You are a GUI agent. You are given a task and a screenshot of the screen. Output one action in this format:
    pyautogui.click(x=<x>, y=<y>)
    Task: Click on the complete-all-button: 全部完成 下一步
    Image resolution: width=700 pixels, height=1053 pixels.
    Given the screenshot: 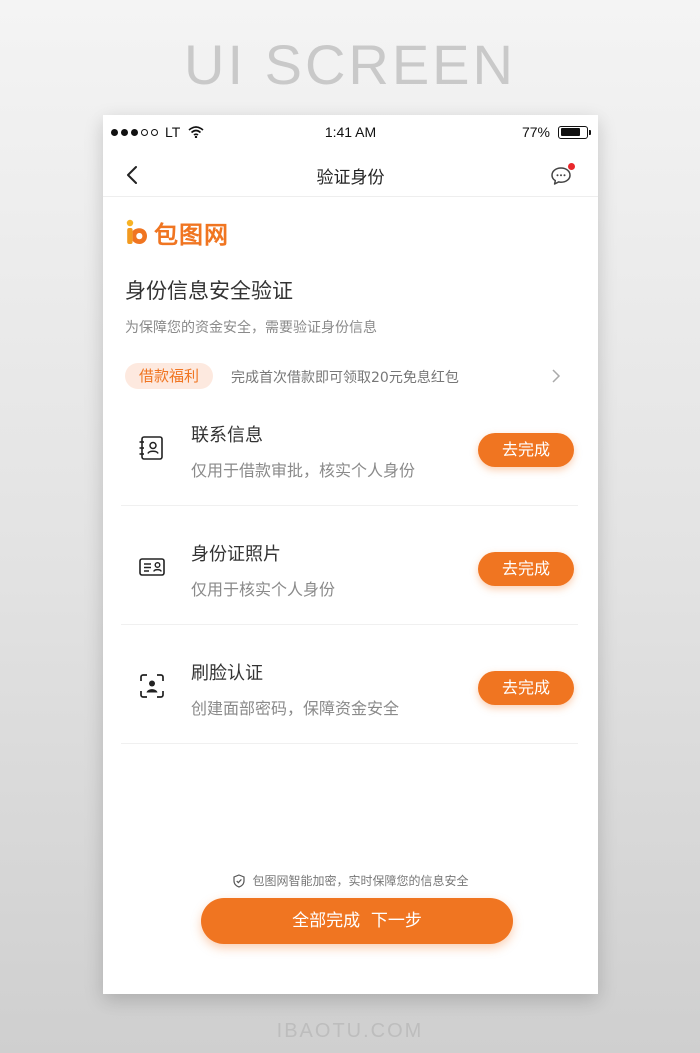 What is the action you would take?
    pyautogui.click(x=357, y=921)
    